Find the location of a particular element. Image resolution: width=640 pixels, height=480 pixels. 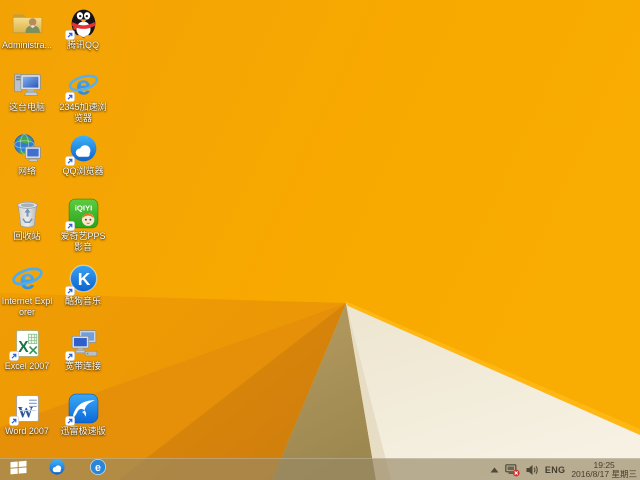

start-button is located at coordinates (18, 469).